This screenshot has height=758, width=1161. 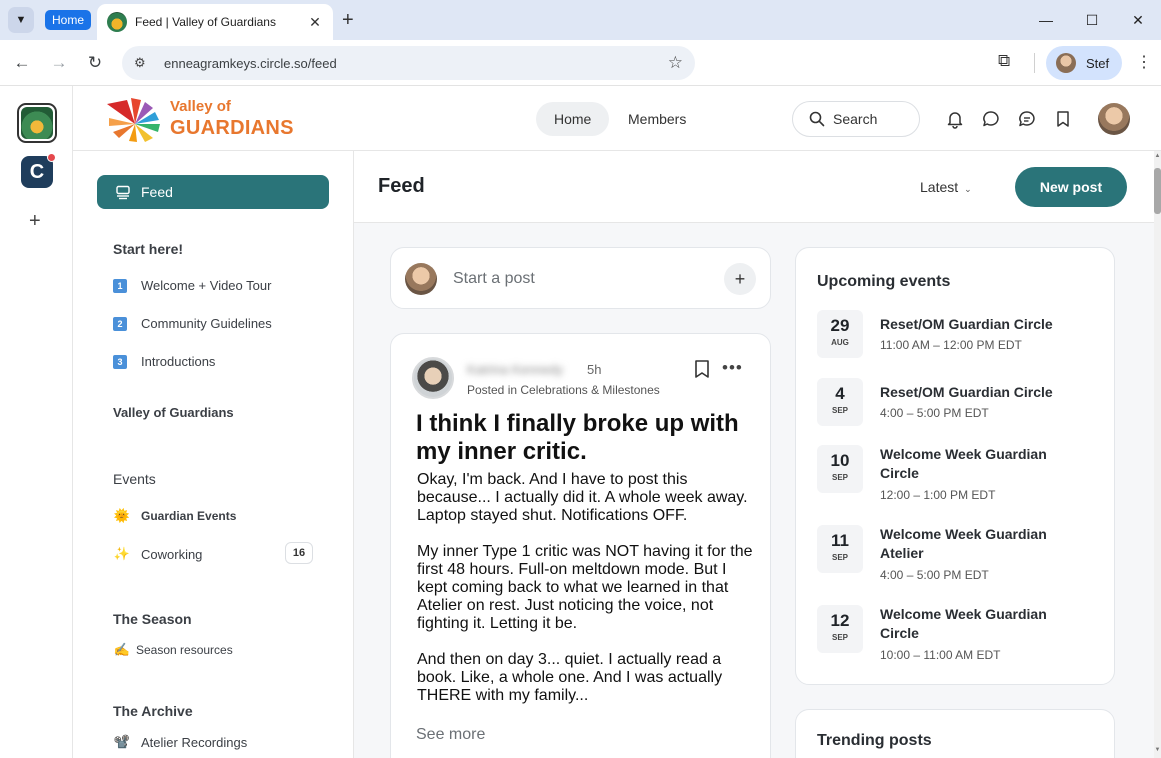 What do you see at coordinates (421, 279) in the screenshot?
I see `avatar` at bounding box center [421, 279].